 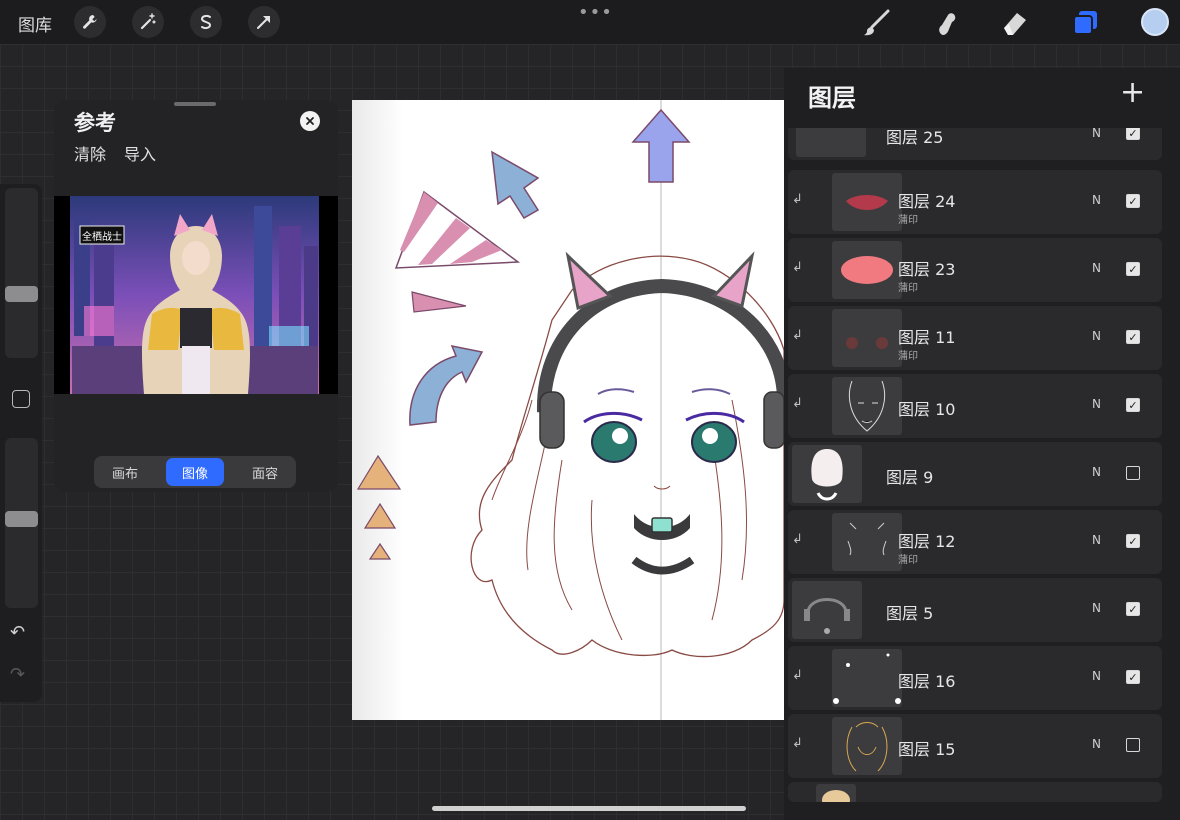 What do you see at coordinates (21, 273) in the screenshot?
I see `brush-size-slider` at bounding box center [21, 273].